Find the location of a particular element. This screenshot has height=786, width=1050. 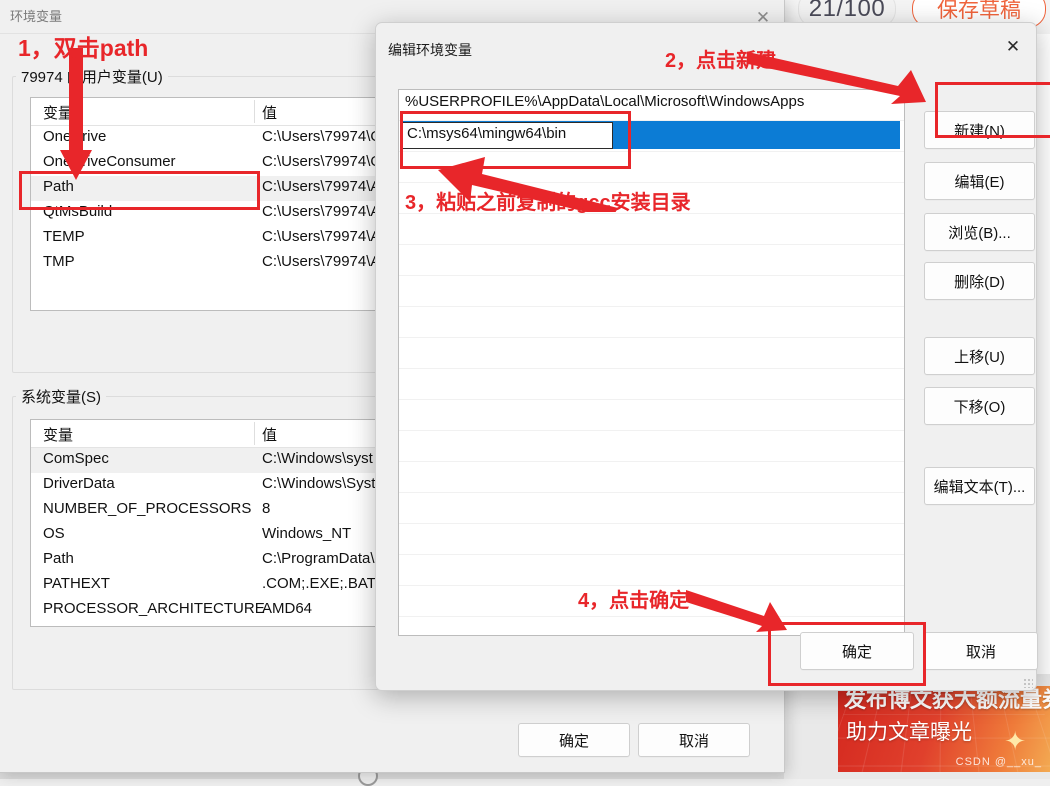

row-variable-value: C:\Windows\syst is located at coordinates (317, 458).